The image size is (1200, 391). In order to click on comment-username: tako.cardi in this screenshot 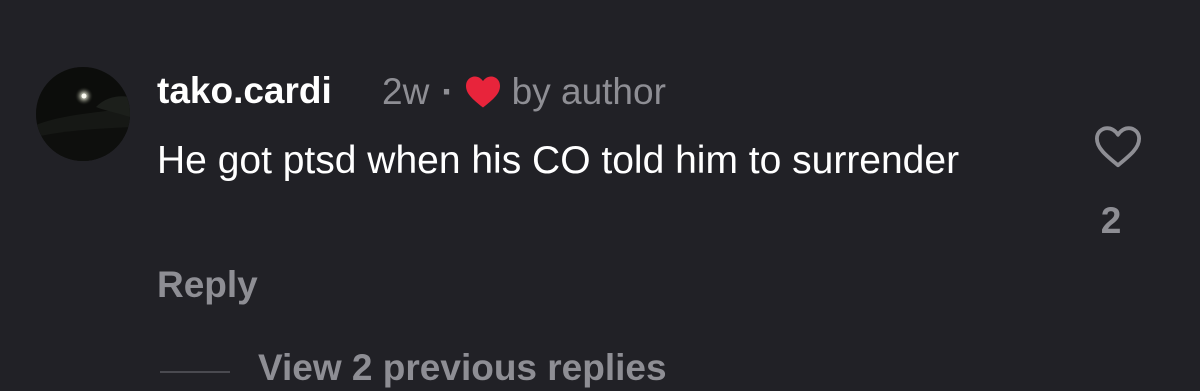, I will do `click(244, 91)`.